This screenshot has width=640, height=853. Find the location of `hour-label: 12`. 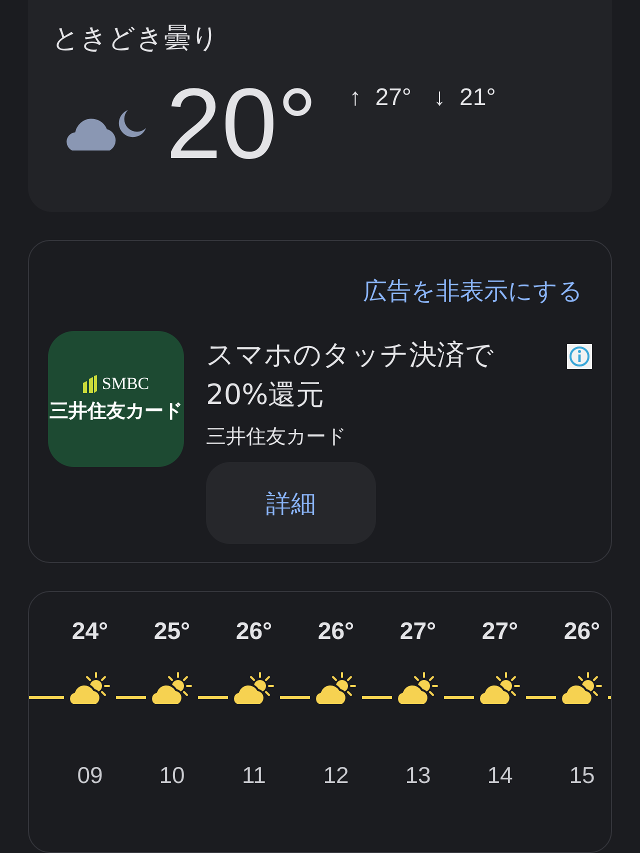

hour-label: 12 is located at coordinates (336, 775).